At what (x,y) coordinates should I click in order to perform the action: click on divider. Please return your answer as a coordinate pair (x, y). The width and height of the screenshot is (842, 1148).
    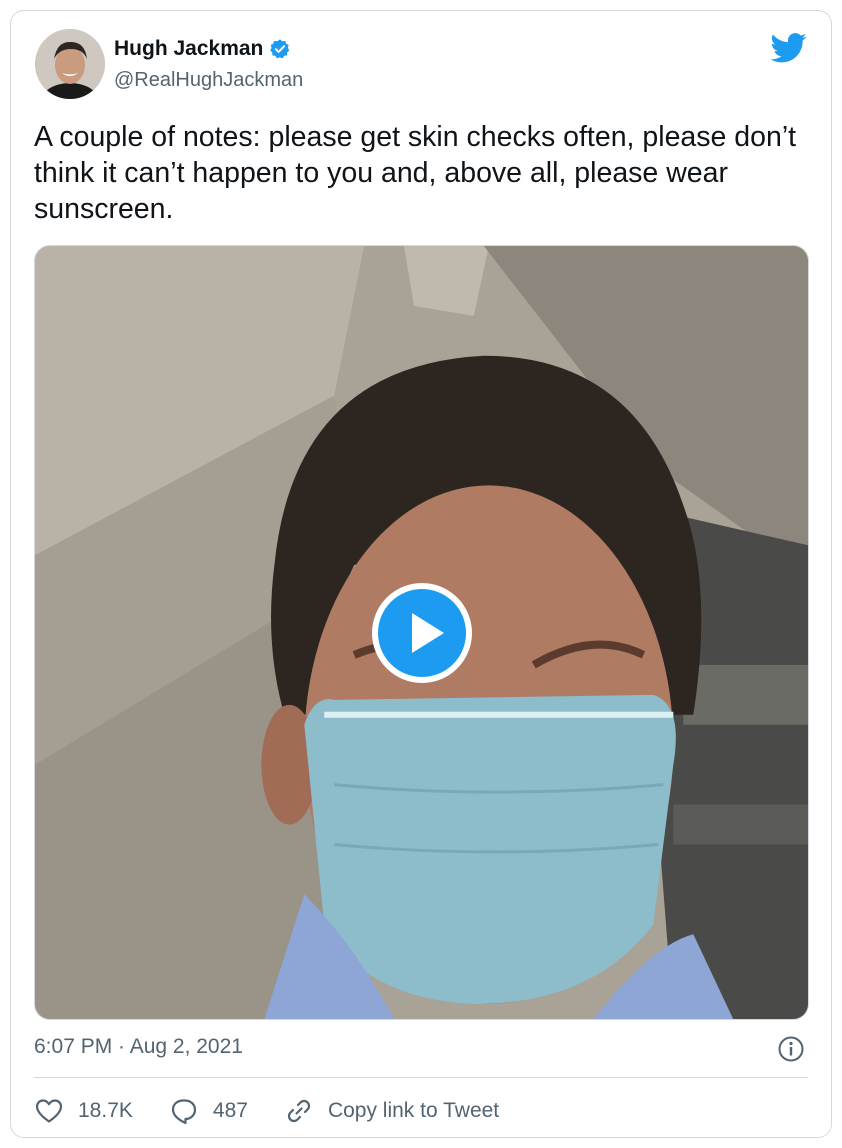
    Looking at the image, I should click on (421, 1077).